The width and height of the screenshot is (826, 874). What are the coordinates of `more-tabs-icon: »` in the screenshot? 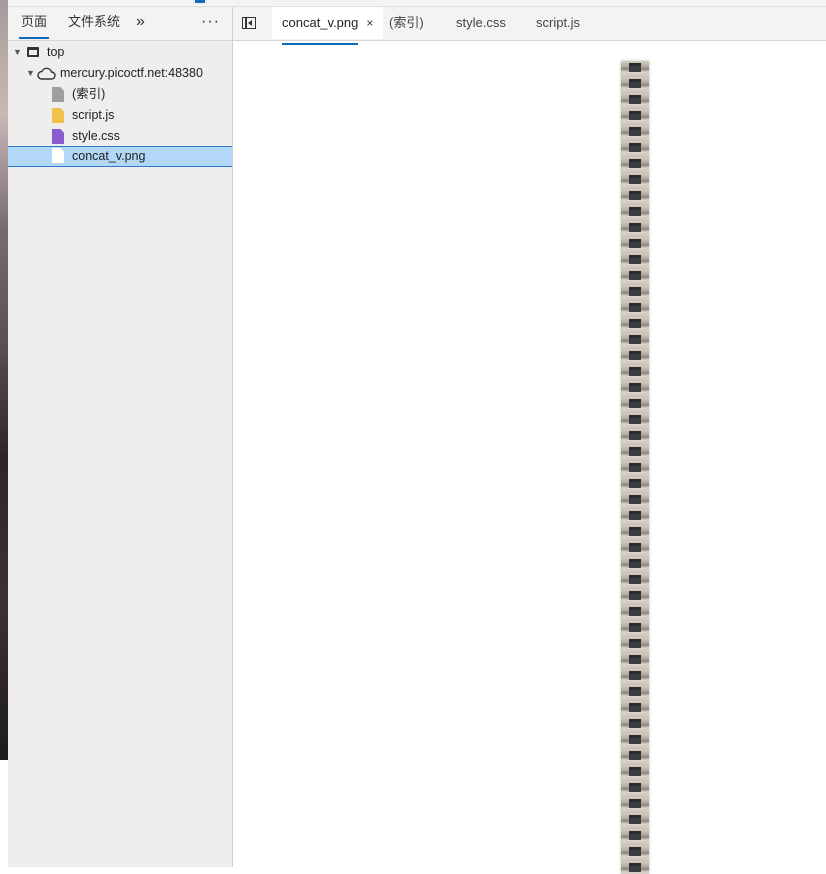 It's located at (140, 23).